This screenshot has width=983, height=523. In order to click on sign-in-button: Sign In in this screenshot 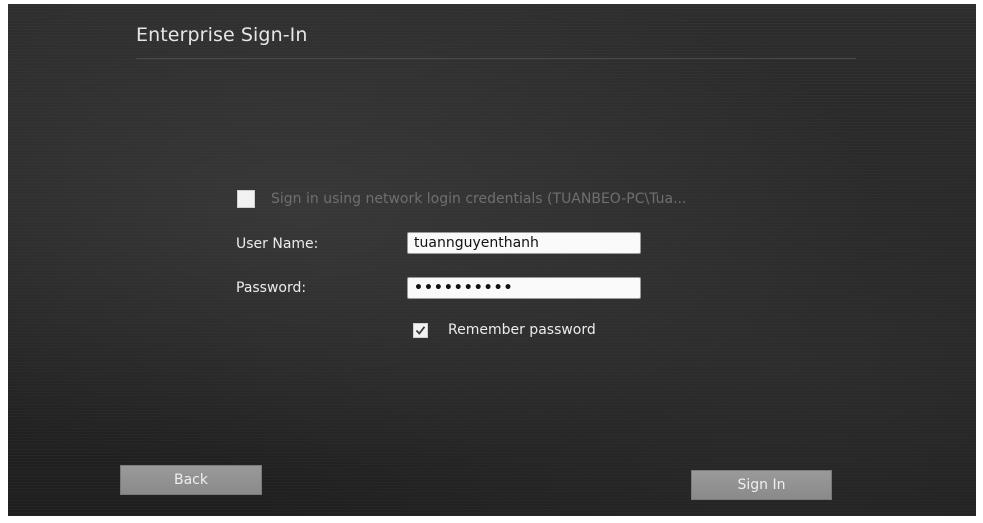, I will do `click(761, 485)`.